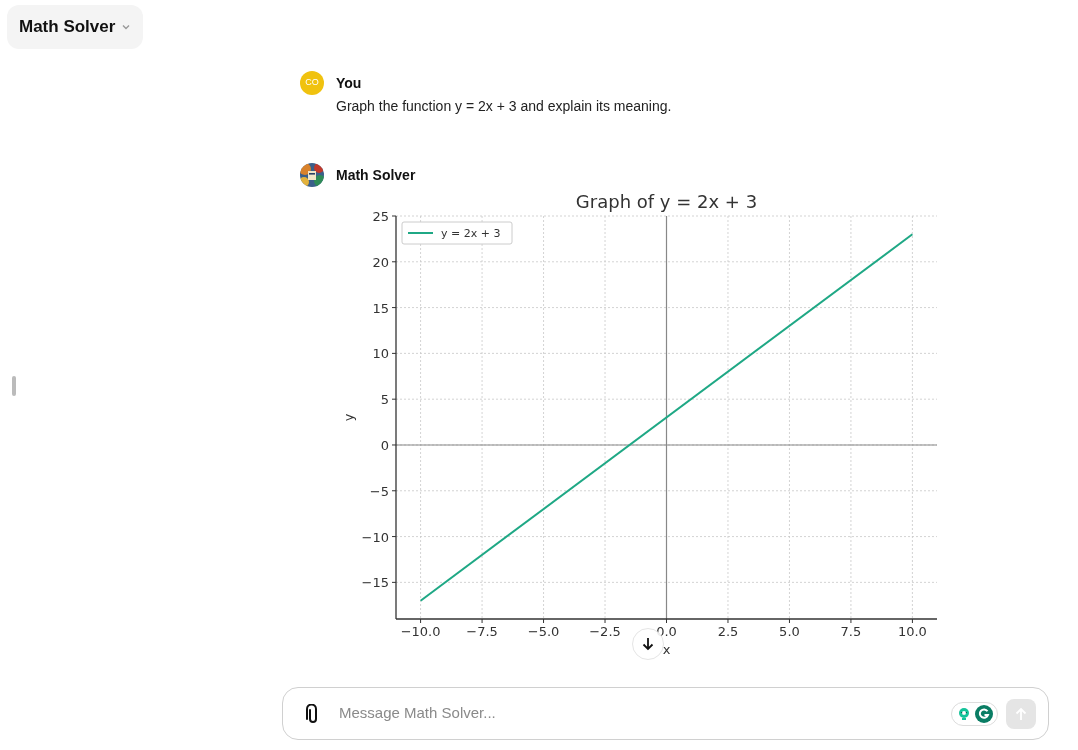 The width and height of the screenshot is (1078, 750). What do you see at coordinates (543, 631) in the screenshot?
I see `tick-label: −5.0` at bounding box center [543, 631].